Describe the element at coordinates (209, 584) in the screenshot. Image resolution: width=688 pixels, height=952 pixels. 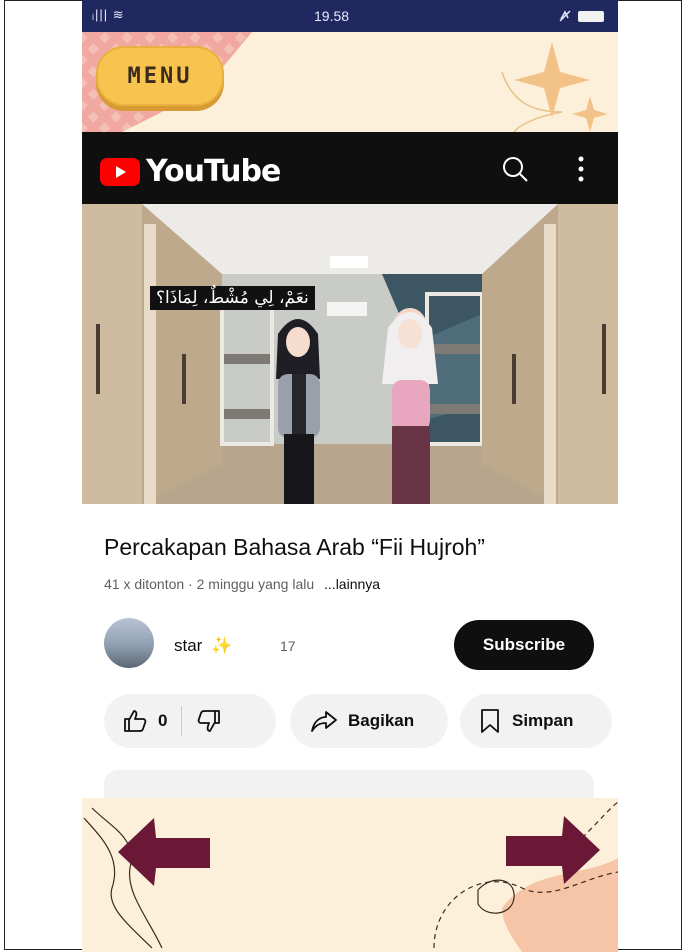
I see `view-count-date: 41 x ditonton · 2 minggu yang lalu` at that location.